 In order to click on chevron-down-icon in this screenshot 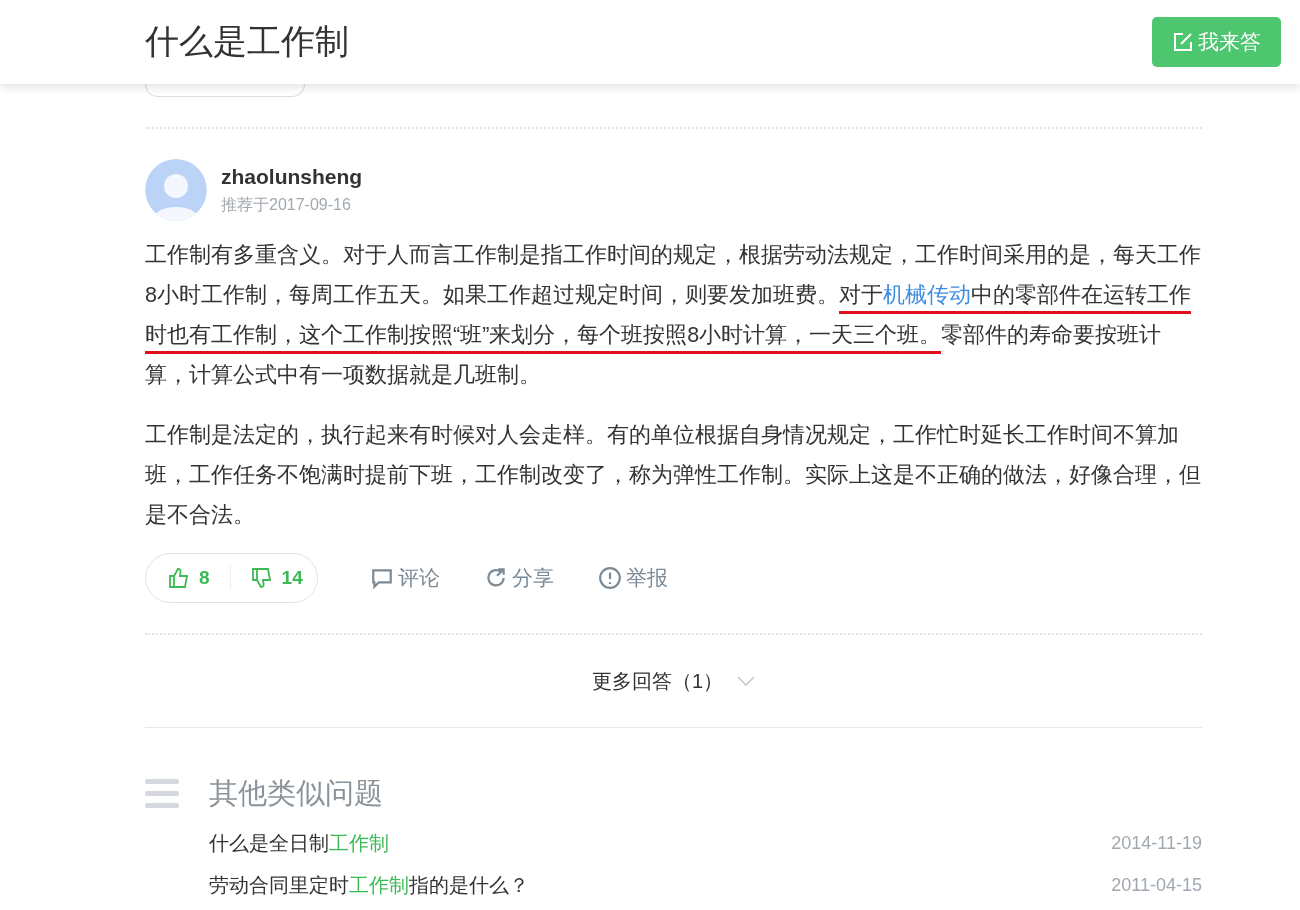, I will do `click(746, 681)`.